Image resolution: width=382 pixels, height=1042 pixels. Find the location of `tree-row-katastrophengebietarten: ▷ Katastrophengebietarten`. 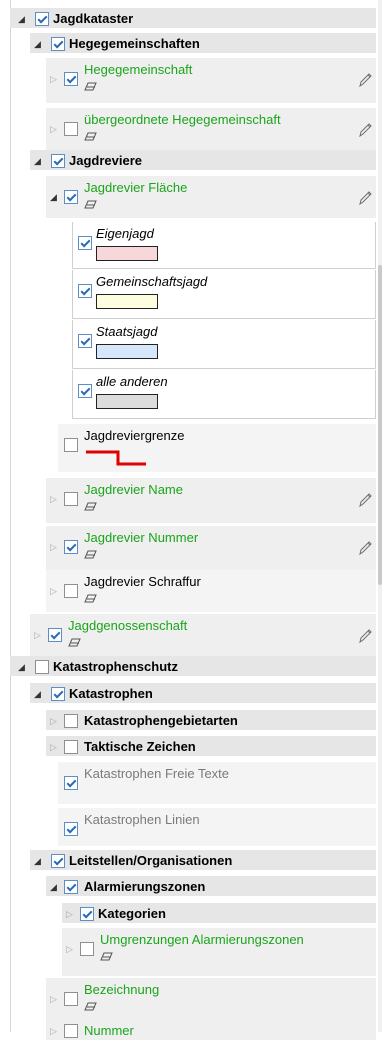

tree-row-katastrophengebietarten: ▷ Katastrophengebietarten is located at coordinates (189, 721).